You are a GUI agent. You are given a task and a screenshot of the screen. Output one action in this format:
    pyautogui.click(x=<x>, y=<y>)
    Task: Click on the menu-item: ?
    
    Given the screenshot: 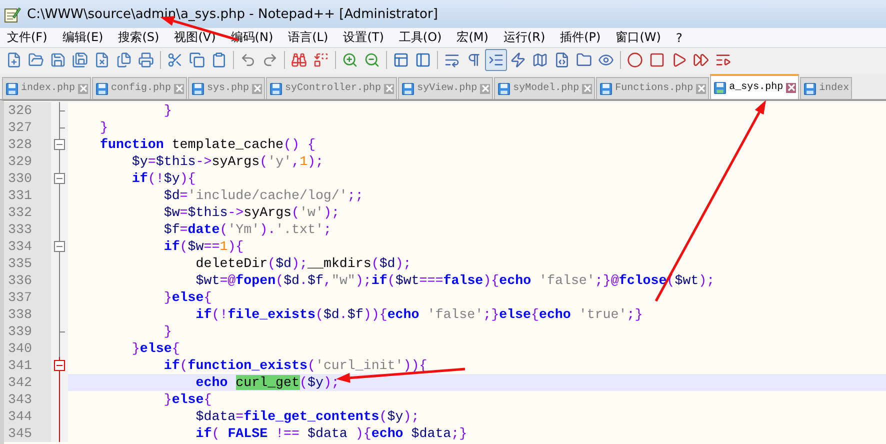 What is the action you would take?
    pyautogui.click(x=679, y=37)
    